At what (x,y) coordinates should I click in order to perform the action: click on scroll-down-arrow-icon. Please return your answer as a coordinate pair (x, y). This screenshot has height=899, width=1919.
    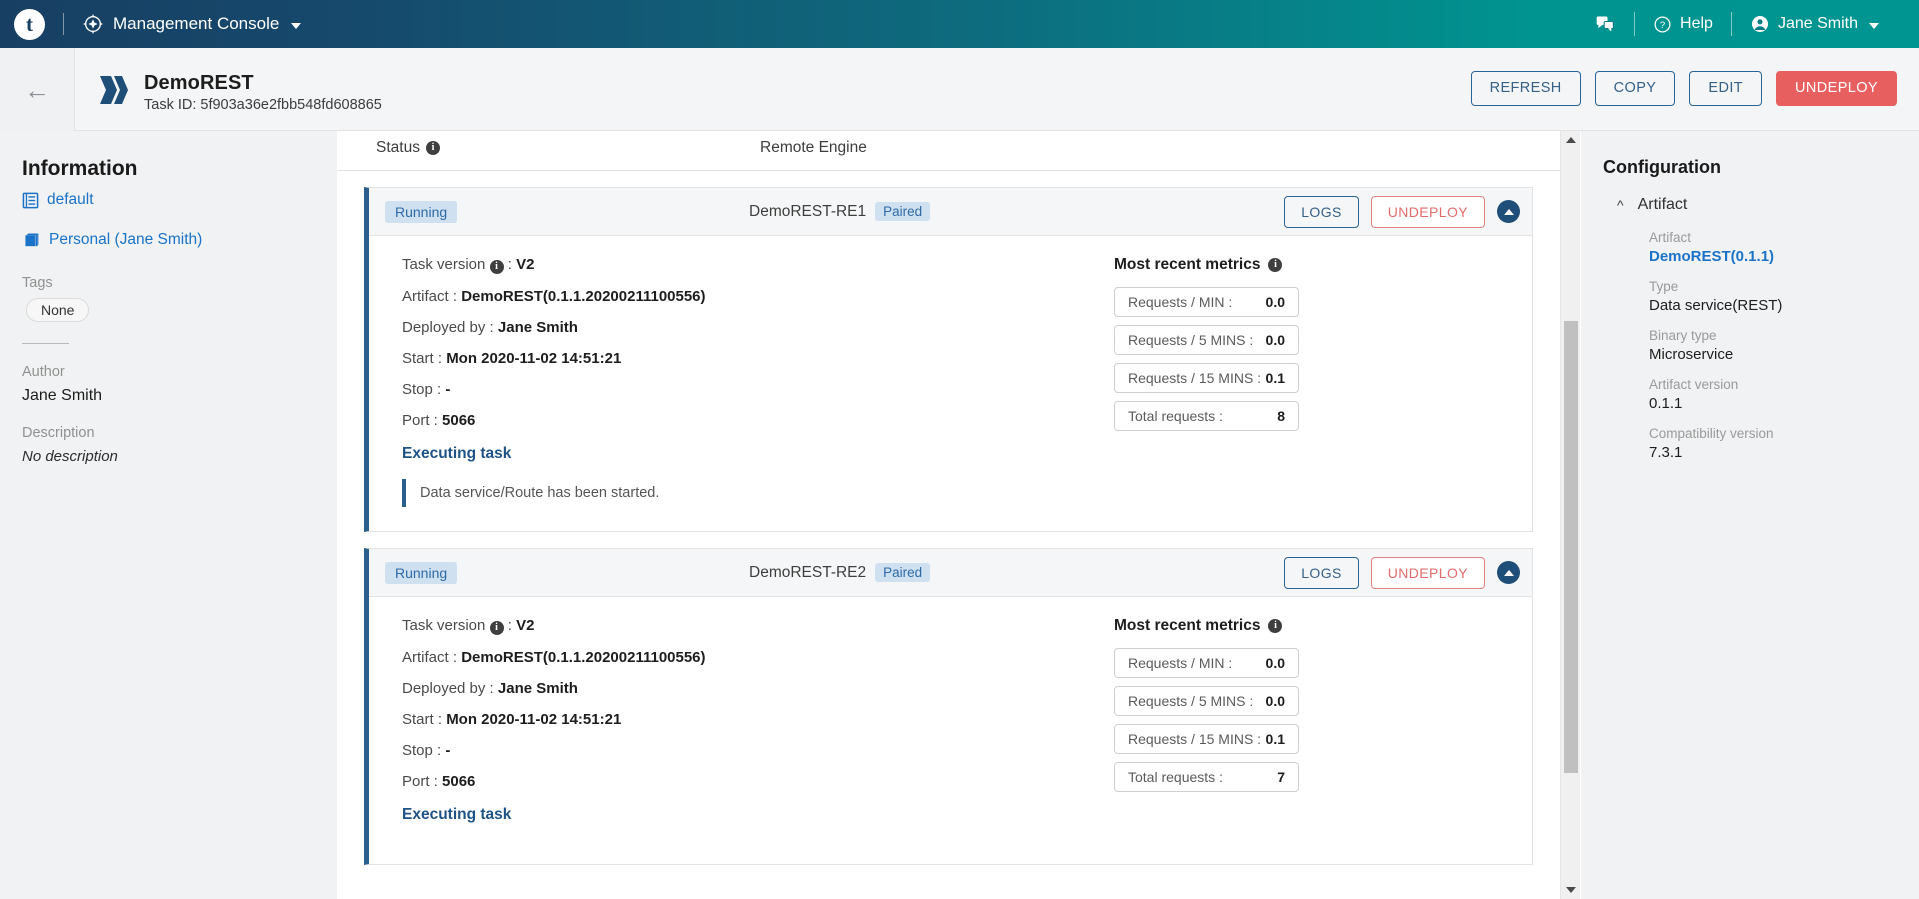
    Looking at the image, I should click on (1571, 890).